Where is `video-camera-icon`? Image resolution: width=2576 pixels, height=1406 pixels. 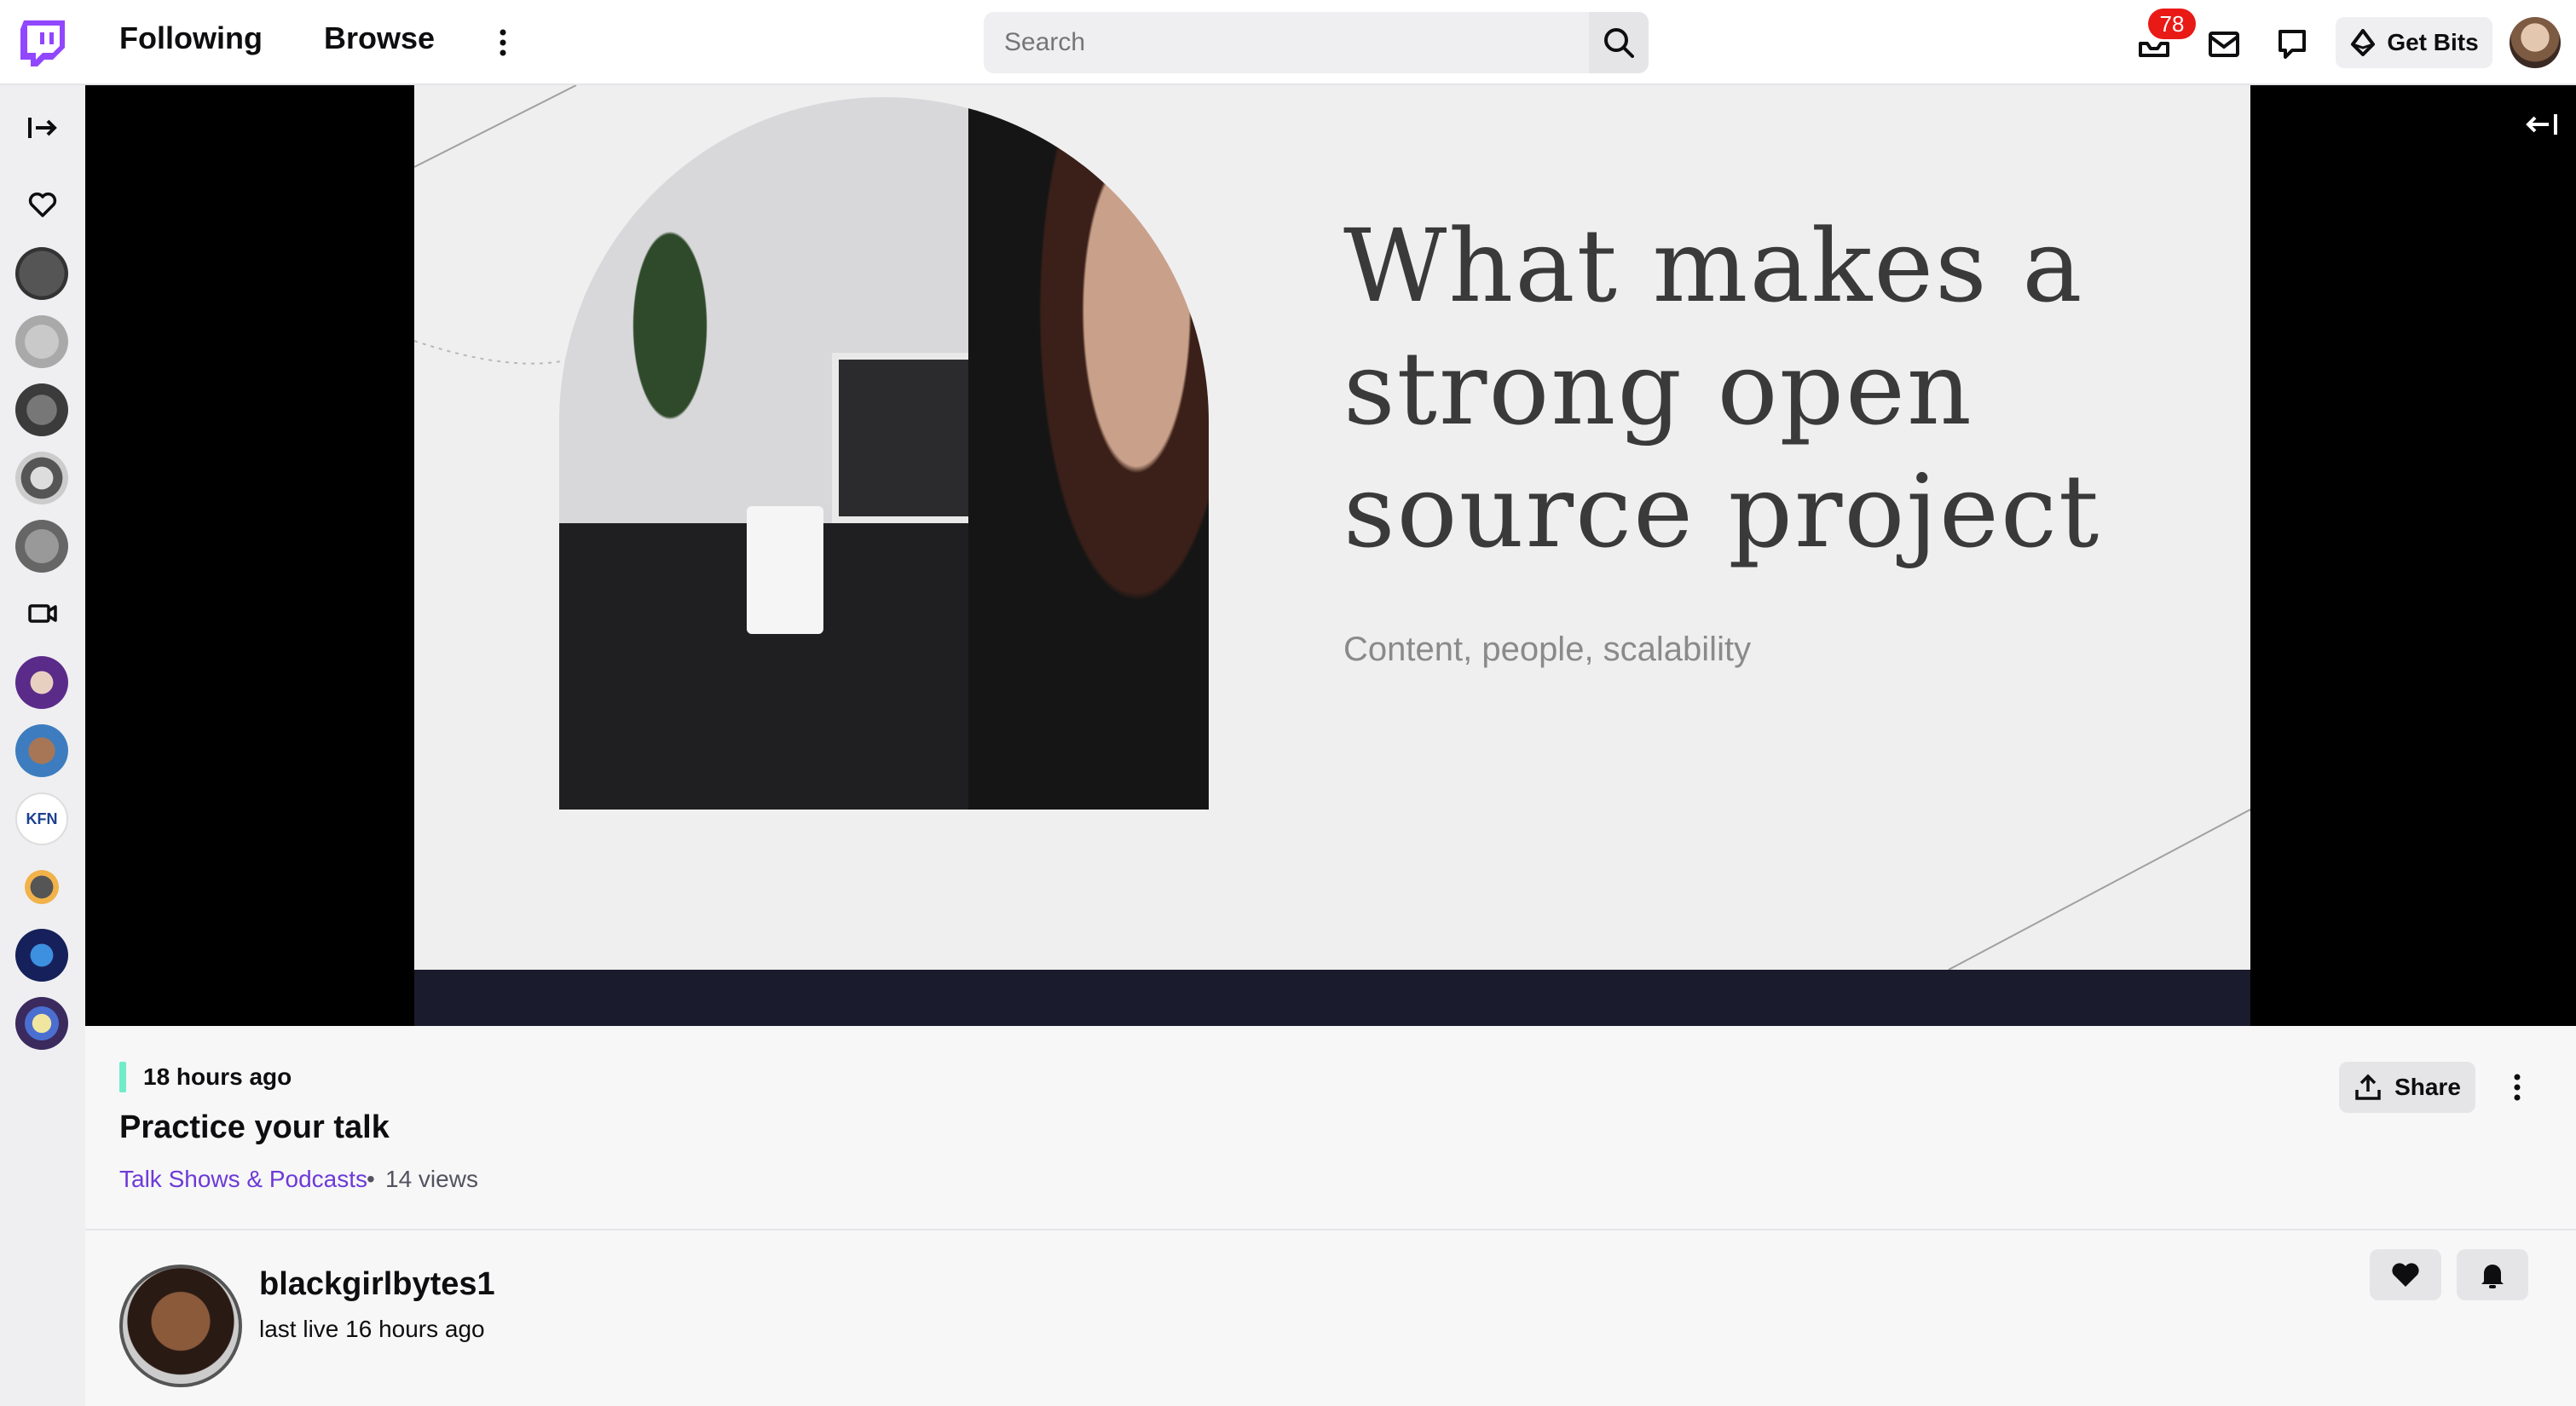 video-camera-icon is located at coordinates (42, 613).